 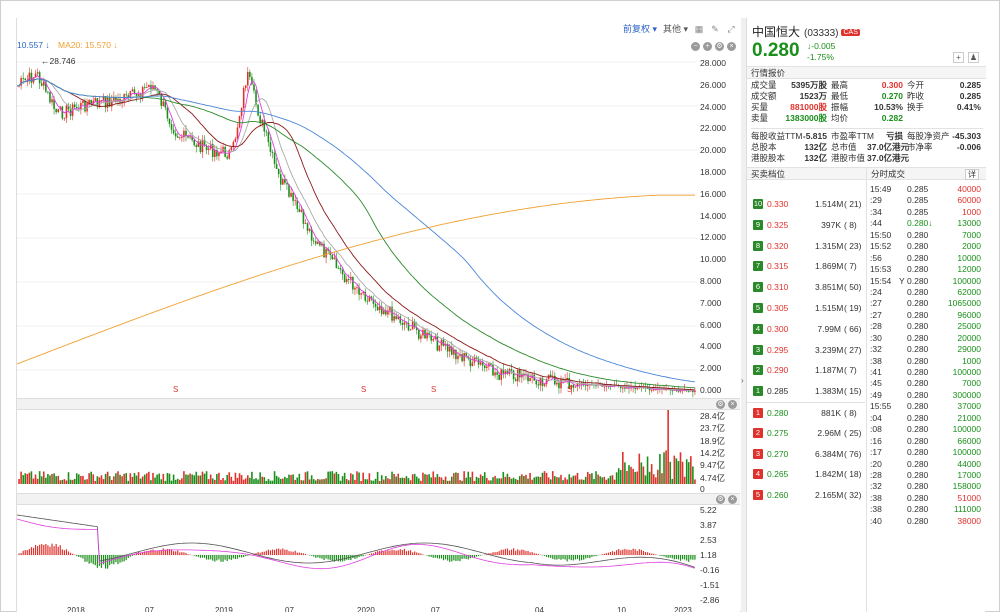 What do you see at coordinates (973, 57) in the screenshot?
I see `alert-bell-icon: ♟` at bounding box center [973, 57].